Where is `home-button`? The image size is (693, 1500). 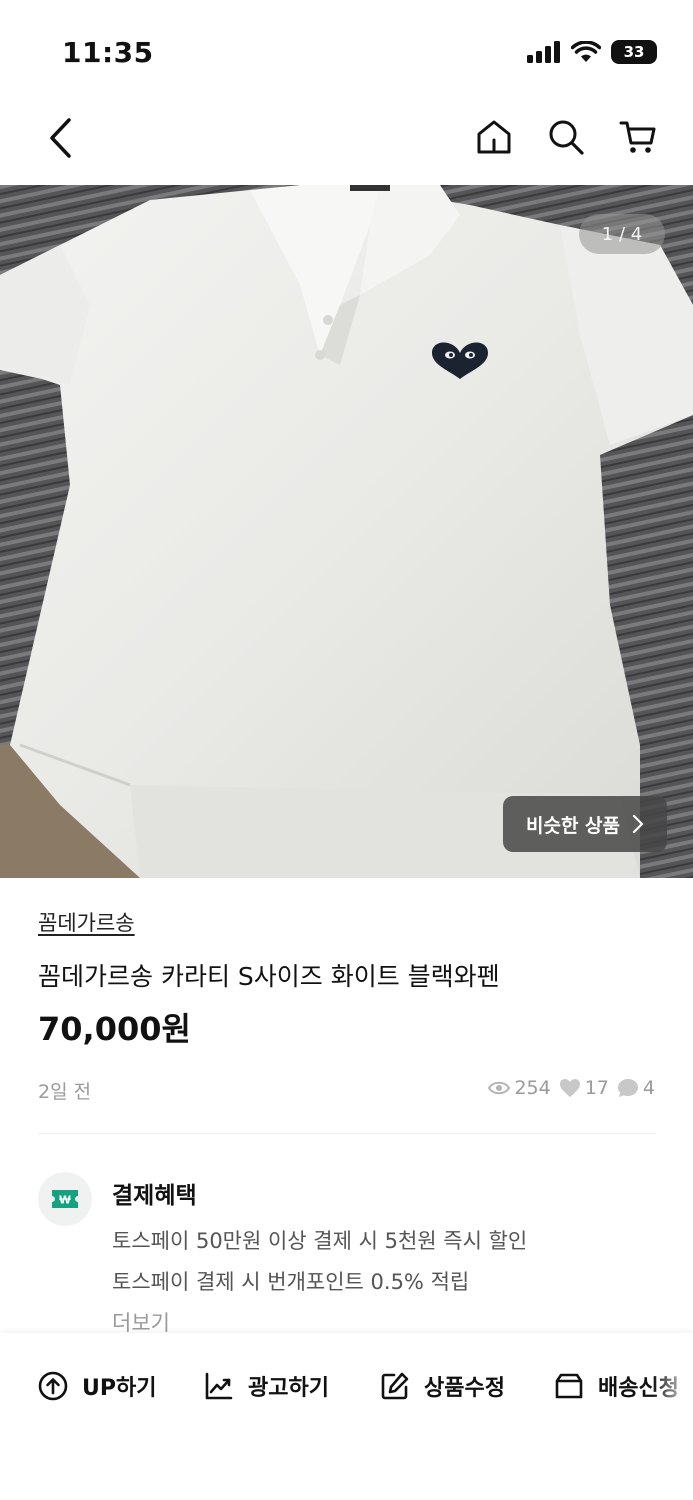 home-button is located at coordinates (494, 137).